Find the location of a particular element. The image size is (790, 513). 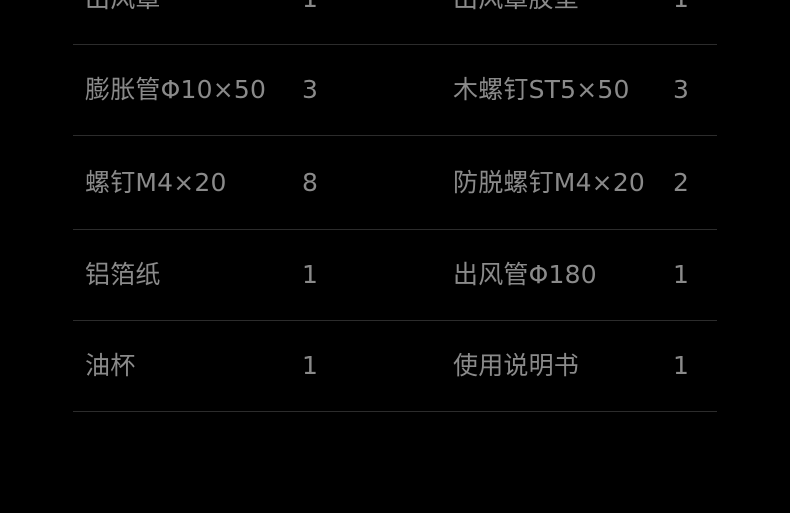

item-name: 出风罩胶垫 is located at coordinates (516, 7).